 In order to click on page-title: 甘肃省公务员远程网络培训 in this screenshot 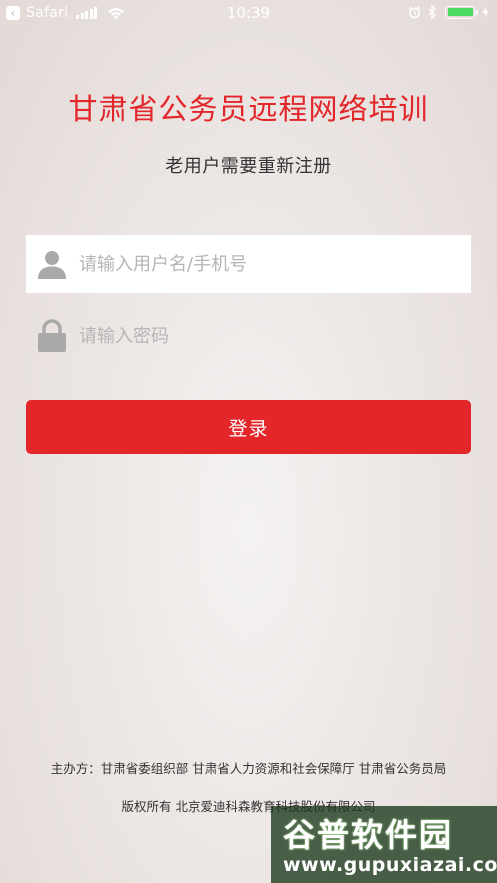, I will do `click(248, 109)`.